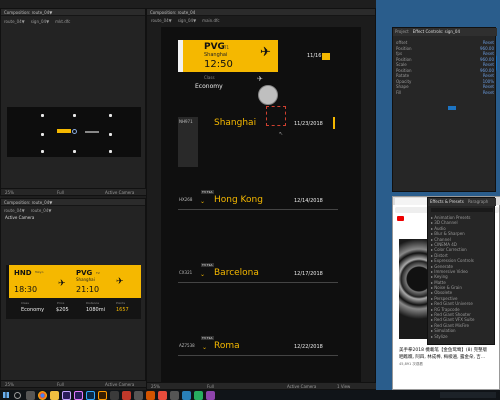  I want to click on from-time: 18:30, so click(26, 289).